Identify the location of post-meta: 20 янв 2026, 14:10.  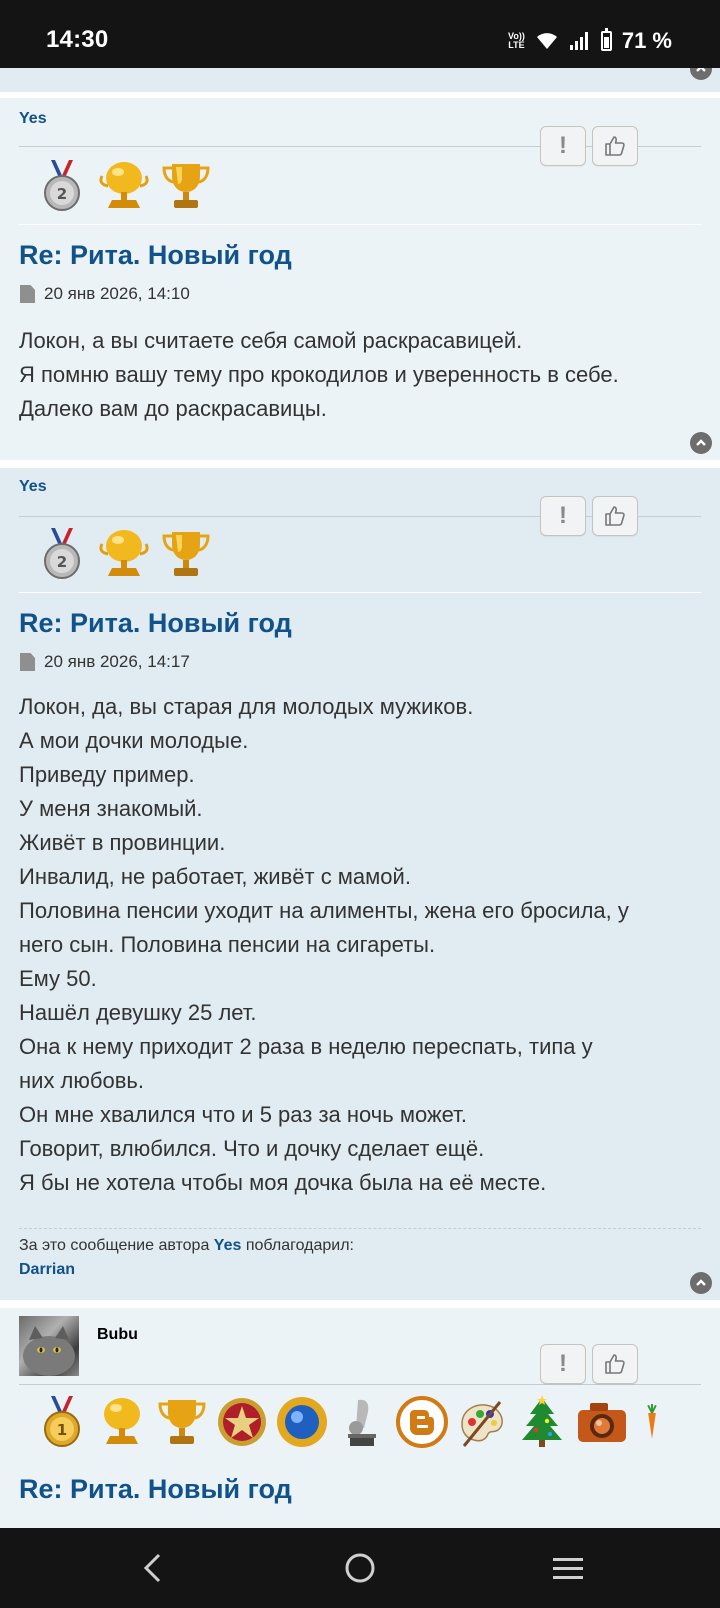
(105, 294).